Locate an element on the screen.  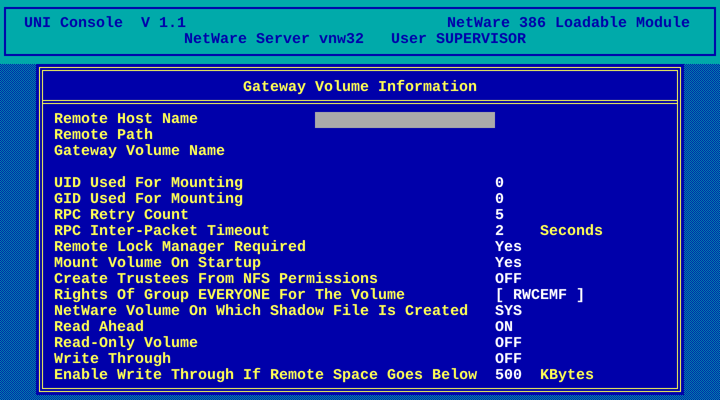
field-label: Remote Lock Manager Required is located at coordinates (180, 248).